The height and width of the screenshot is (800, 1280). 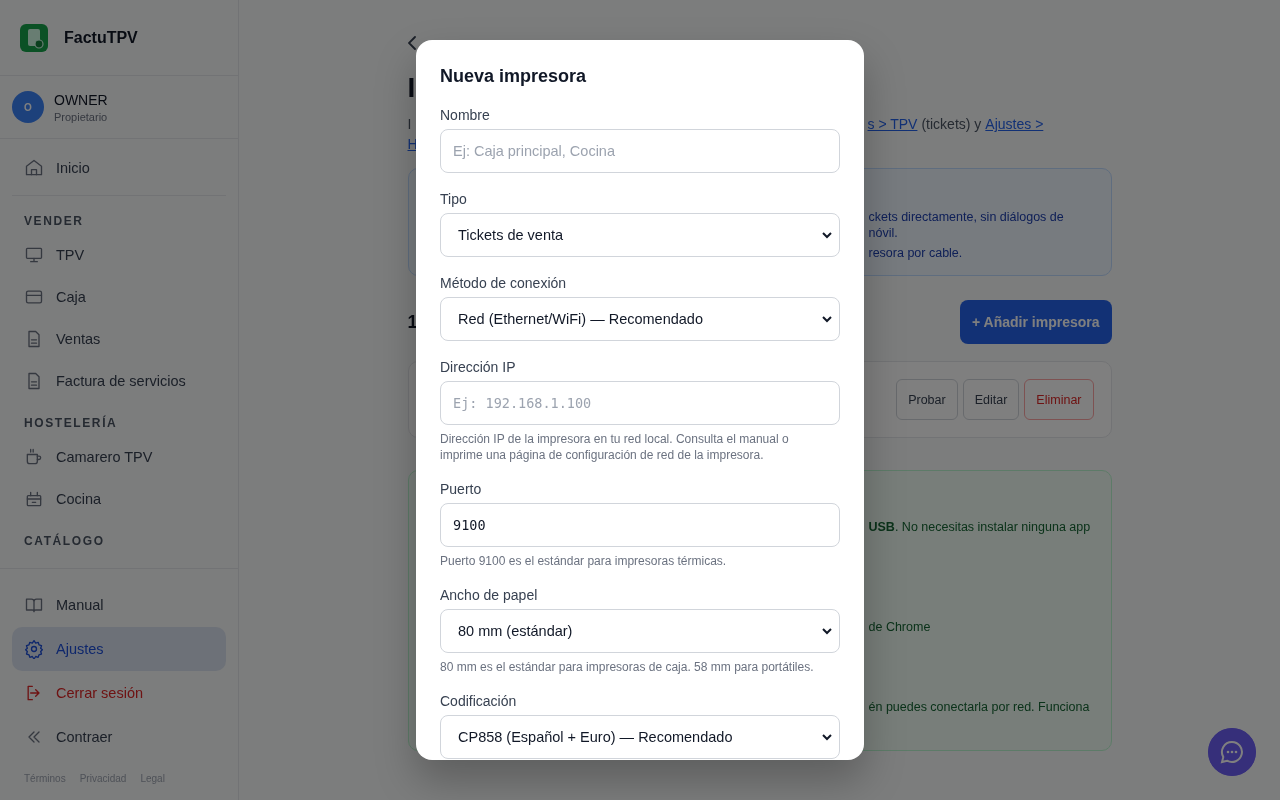 What do you see at coordinates (412, 322) in the screenshot?
I see `printer-count: 1` at bounding box center [412, 322].